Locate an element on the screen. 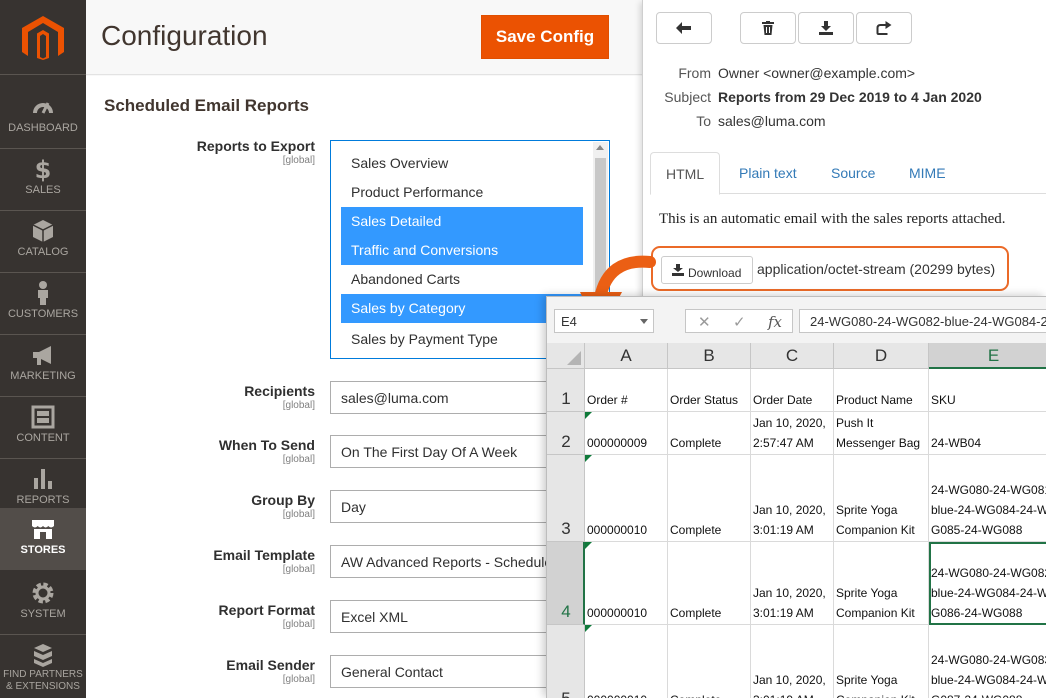 The image size is (1046, 698). report-option-selected: Sales Detailed is located at coordinates (462, 221).